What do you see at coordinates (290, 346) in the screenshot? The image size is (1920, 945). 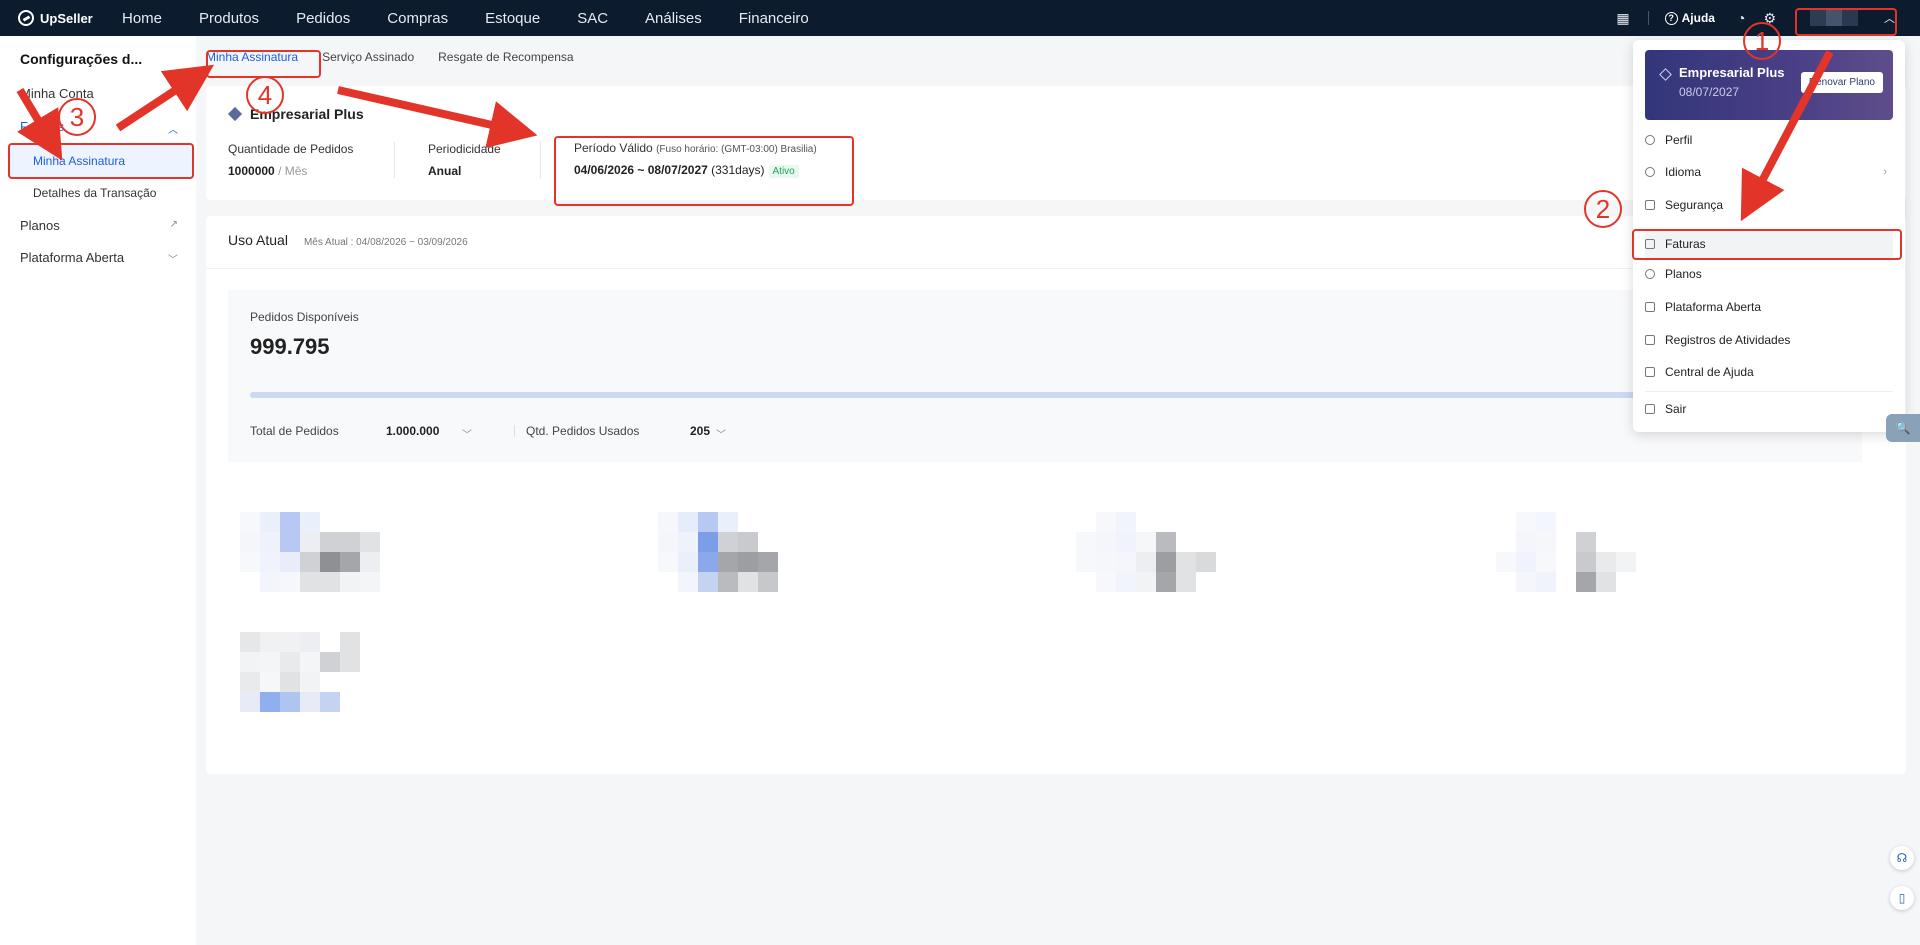 I see `available-value: 999.795` at bounding box center [290, 346].